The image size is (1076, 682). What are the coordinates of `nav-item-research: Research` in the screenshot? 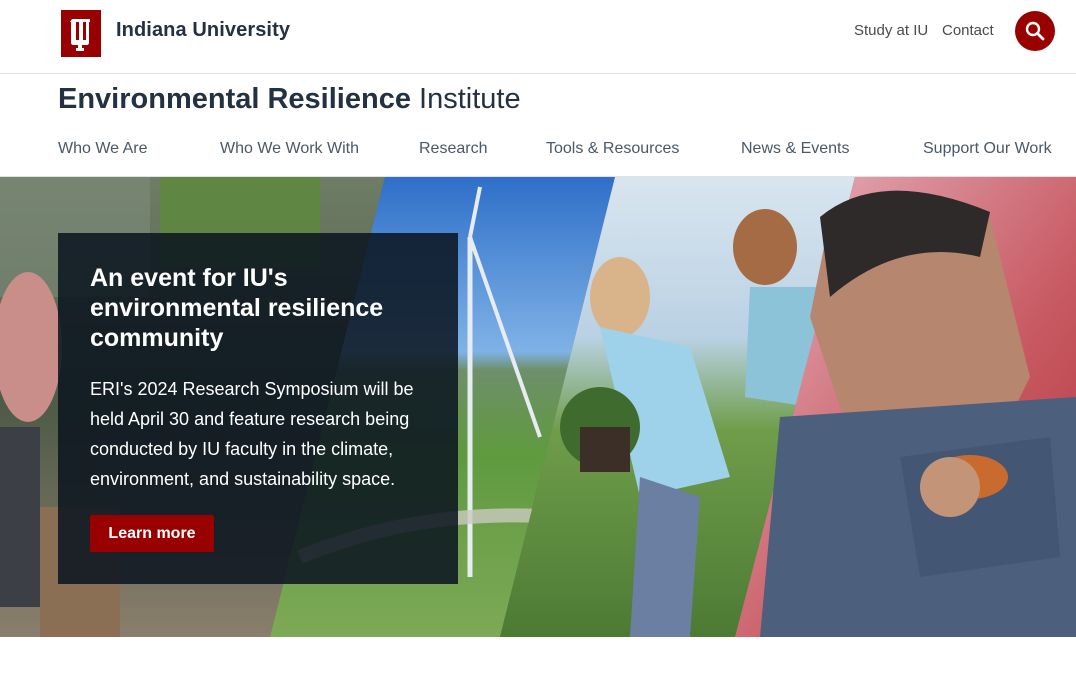 It's located at (453, 149).